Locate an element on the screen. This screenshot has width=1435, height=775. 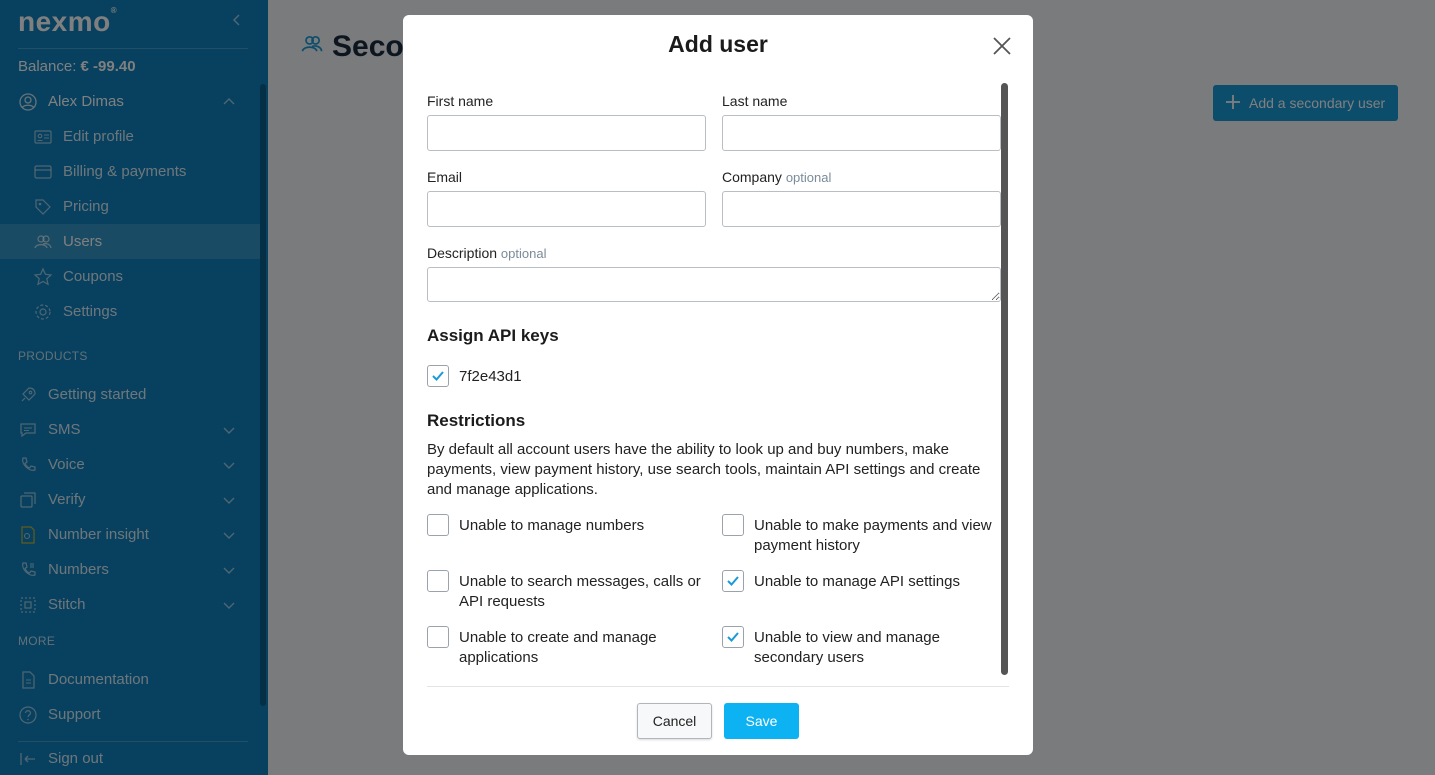
restriction-applications-checkbox is located at coordinates (438, 637).